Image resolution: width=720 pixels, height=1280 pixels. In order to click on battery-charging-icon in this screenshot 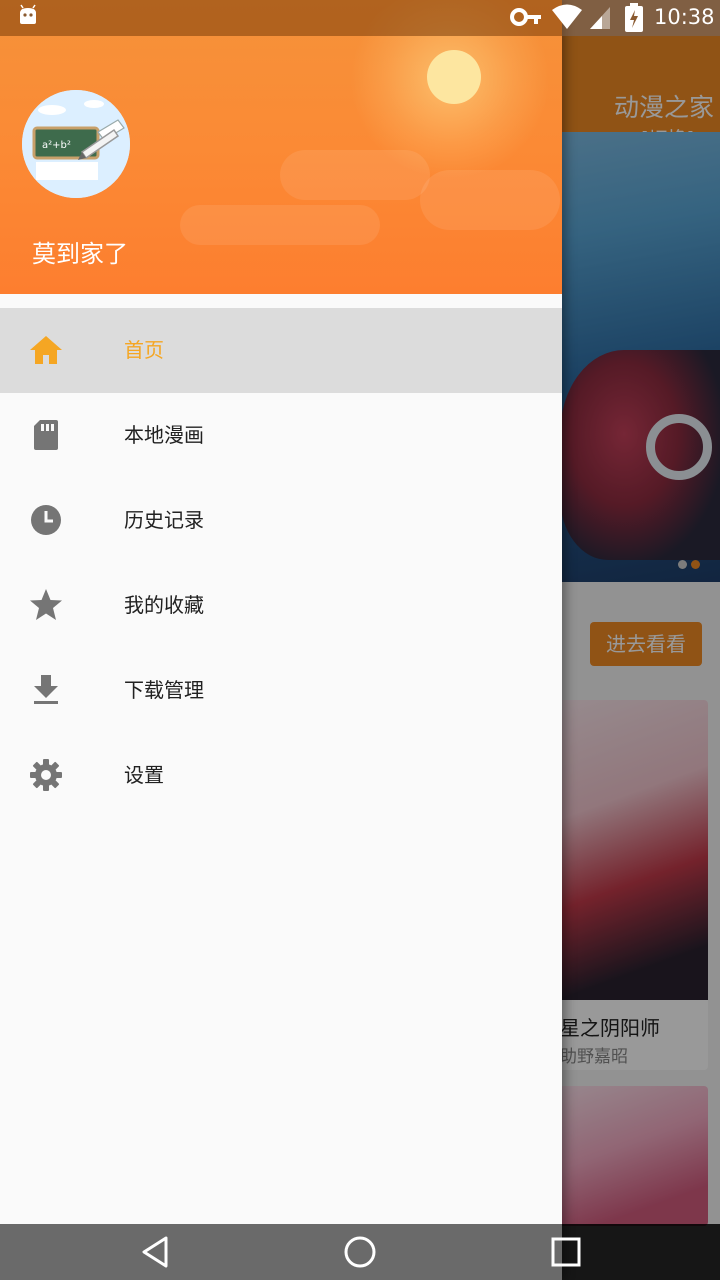, I will do `click(634, 17)`.